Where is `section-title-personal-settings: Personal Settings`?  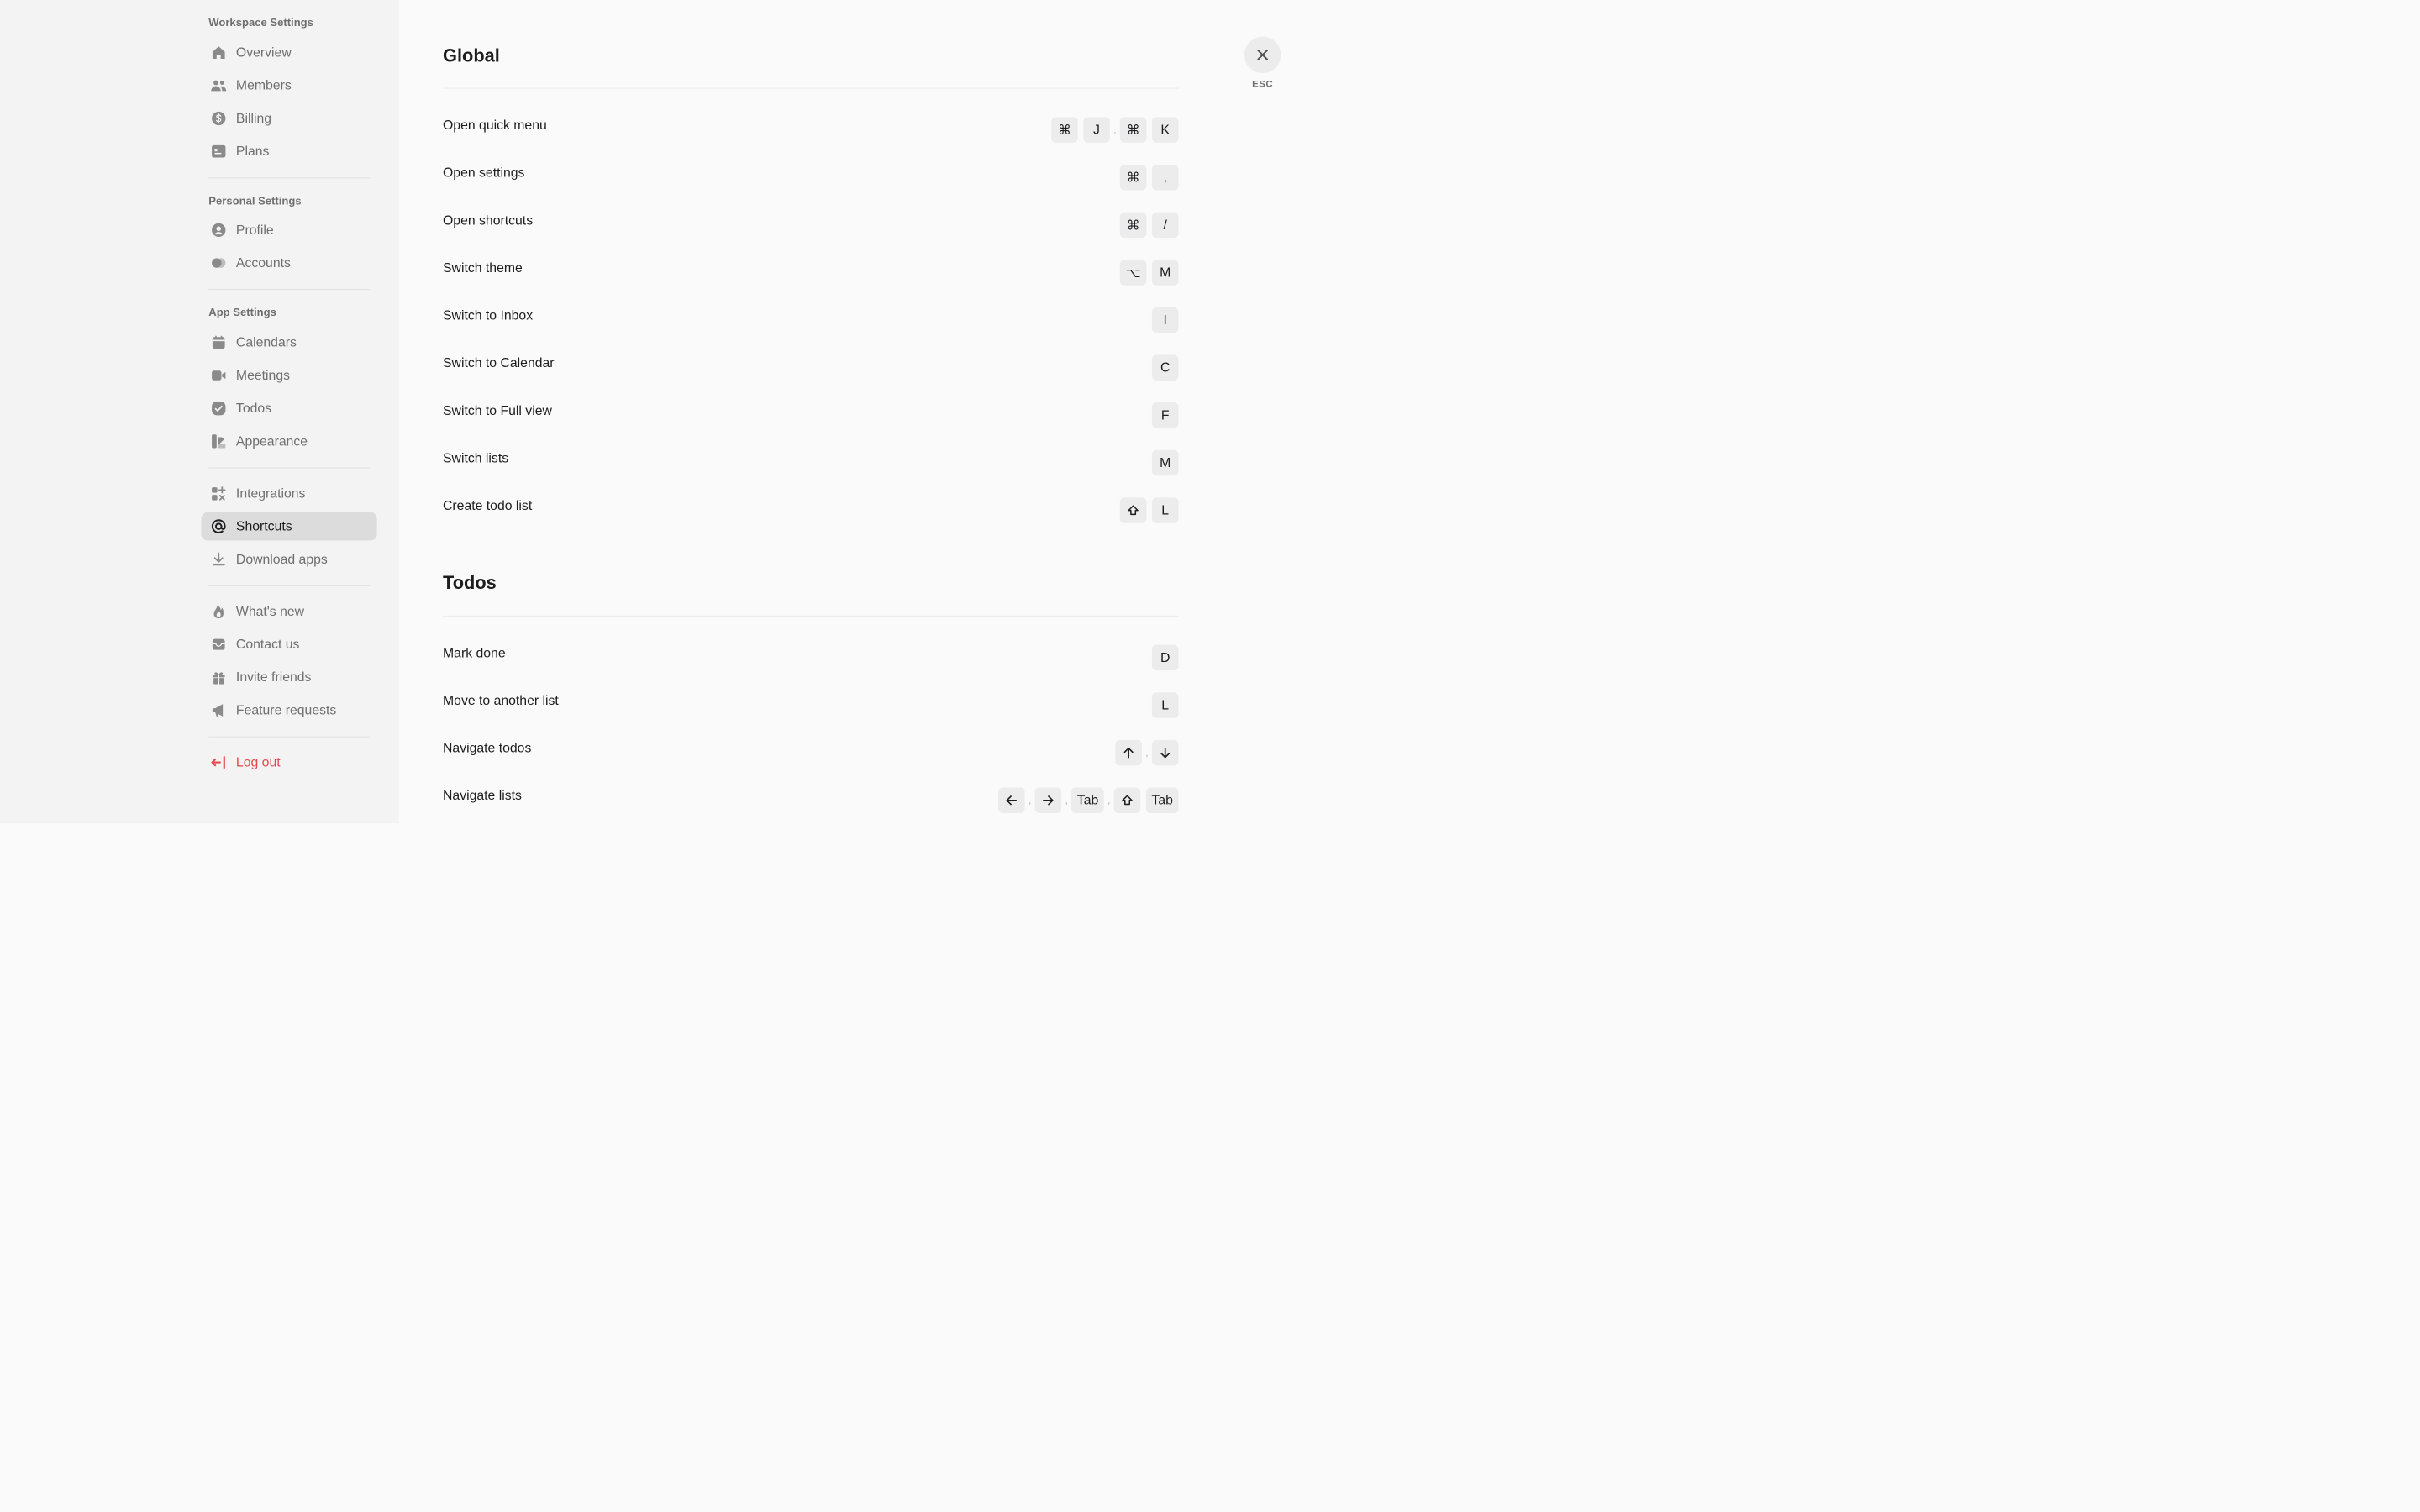
section-title-personal-settings: Personal Settings is located at coordinates (255, 200).